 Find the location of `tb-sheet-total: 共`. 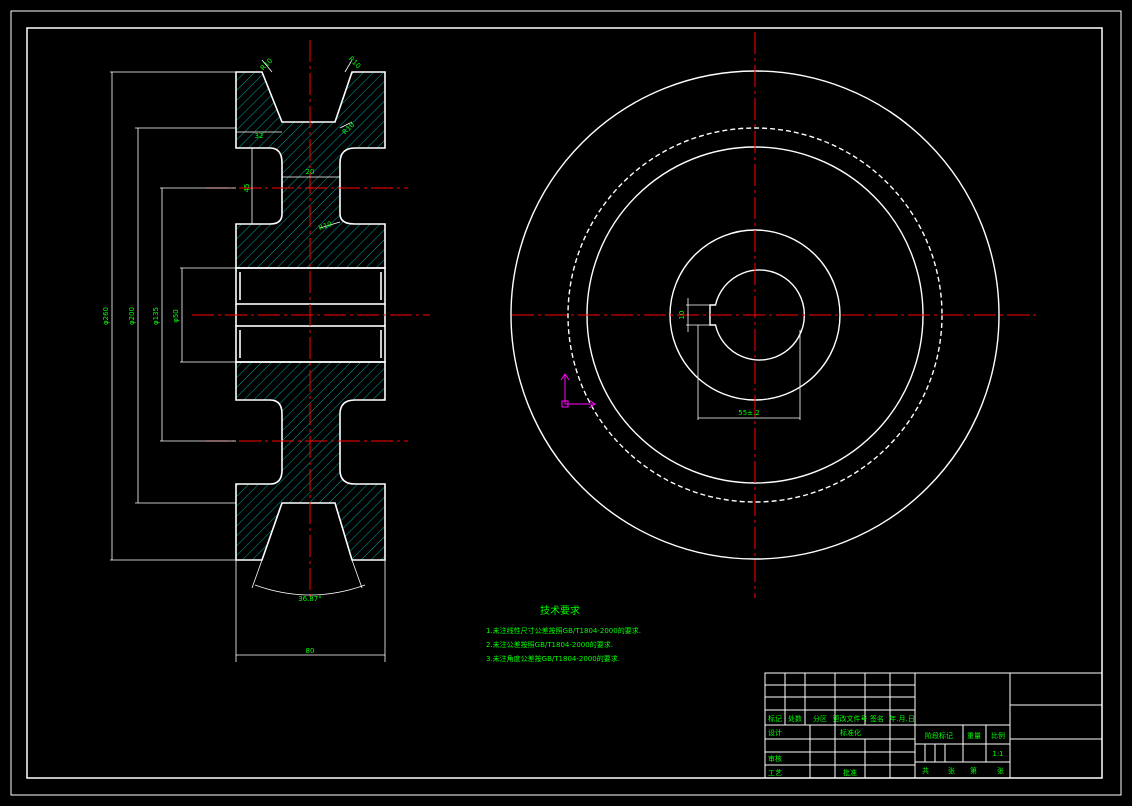

tb-sheet-total: 共 is located at coordinates (925, 770).